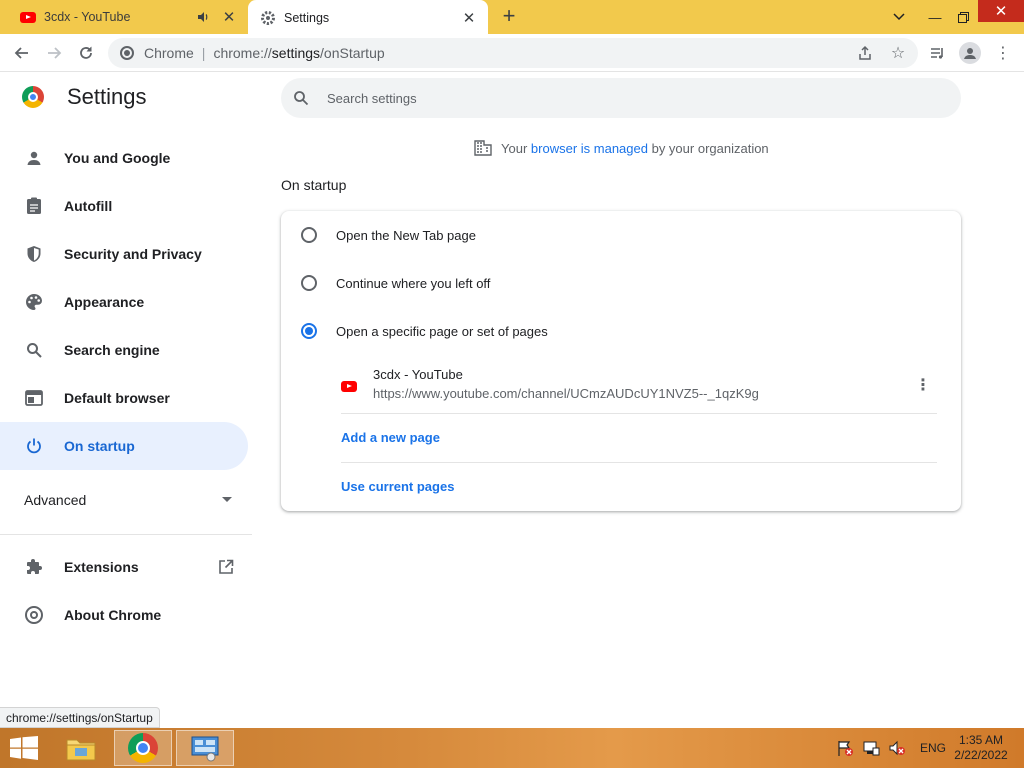 The height and width of the screenshot is (768, 1024). I want to click on bookmark-star-icon: ☆, so click(898, 53).